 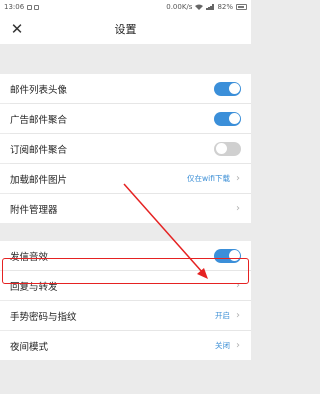 What do you see at coordinates (43, 317) in the screenshot?
I see `setting-label: 手势密码与指纹` at bounding box center [43, 317].